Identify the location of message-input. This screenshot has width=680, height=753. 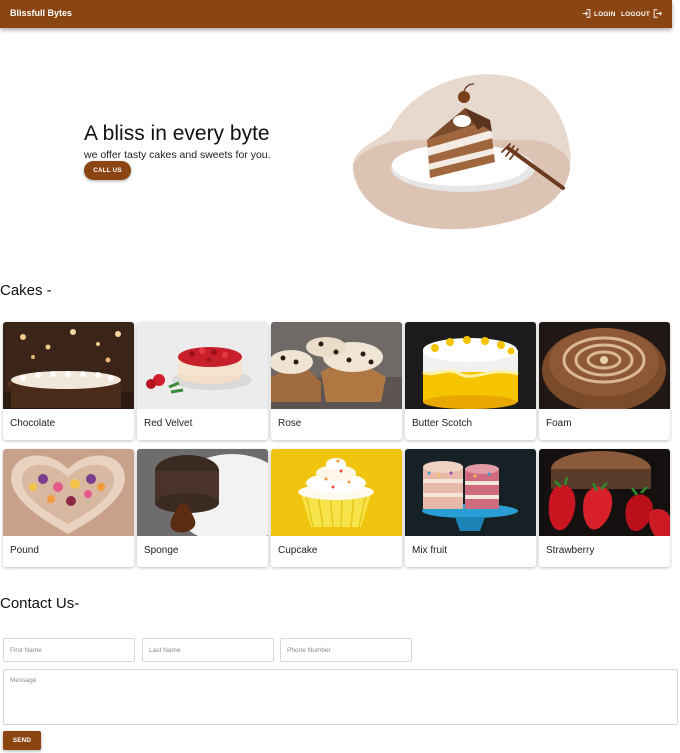
(340, 697).